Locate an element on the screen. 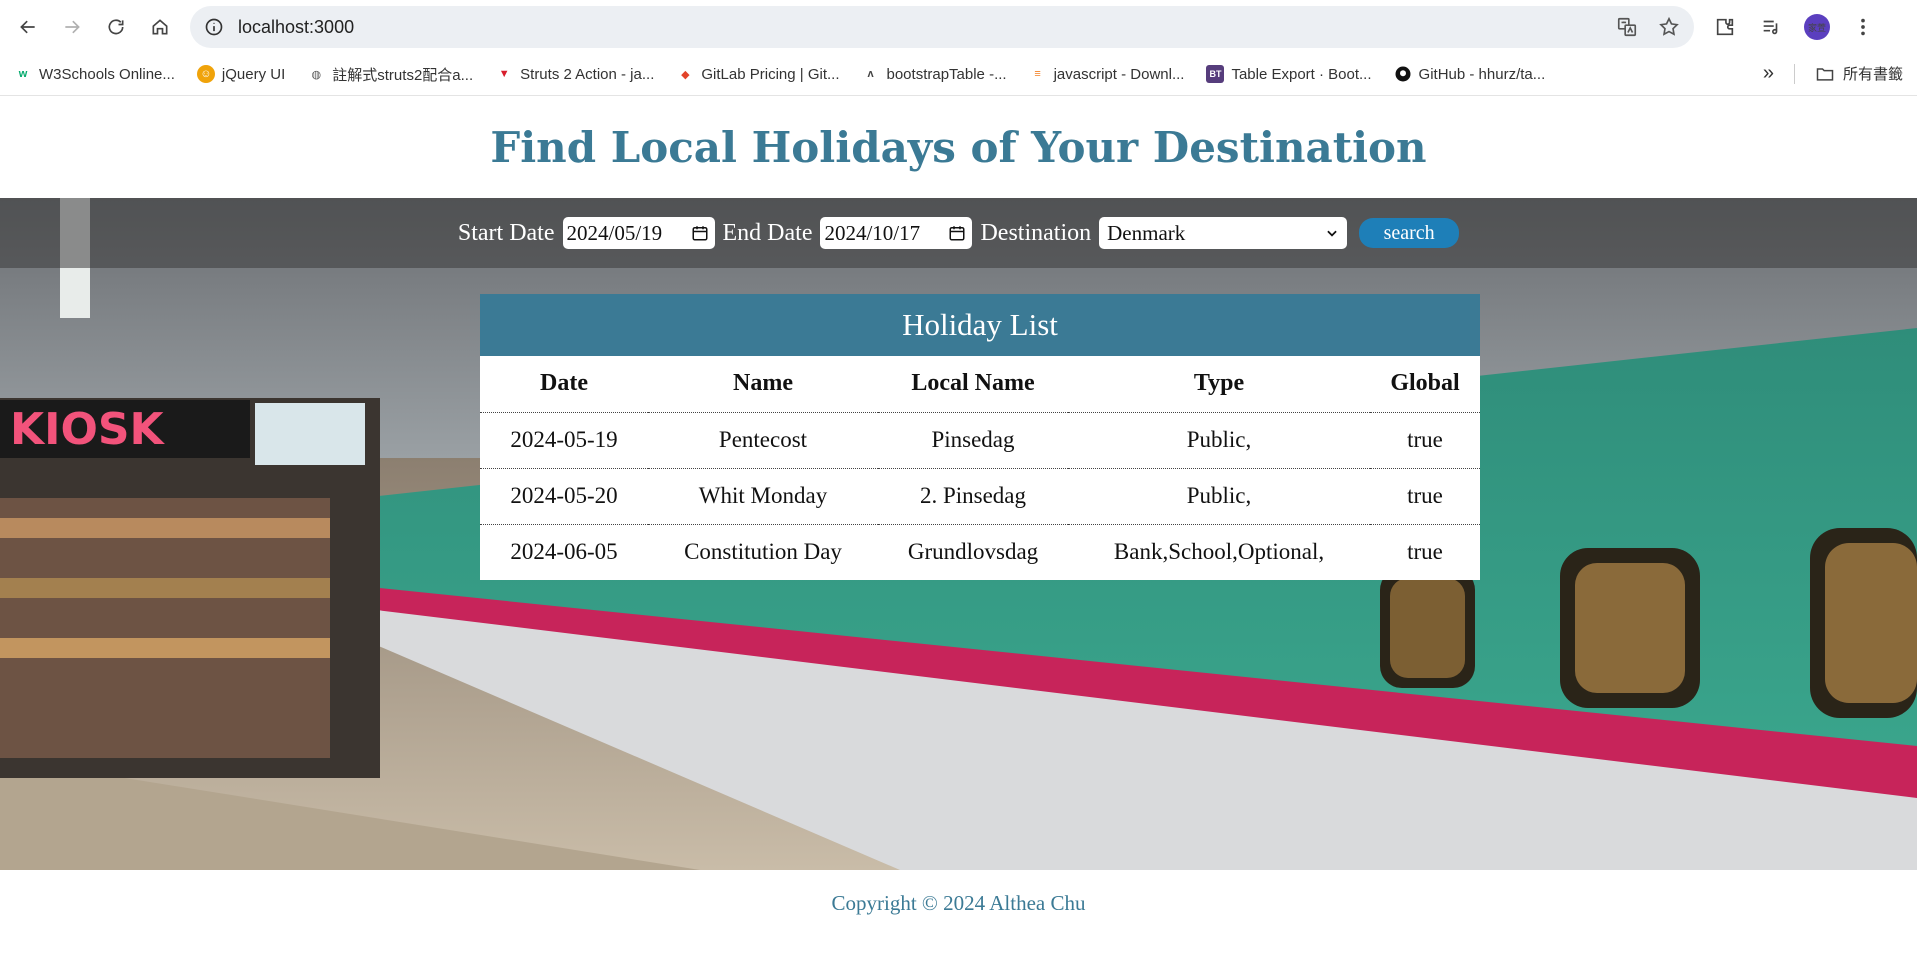 Image resolution: width=1917 pixels, height=967 pixels. all-bookmarks-button: 所有書籤 is located at coordinates (1859, 73).